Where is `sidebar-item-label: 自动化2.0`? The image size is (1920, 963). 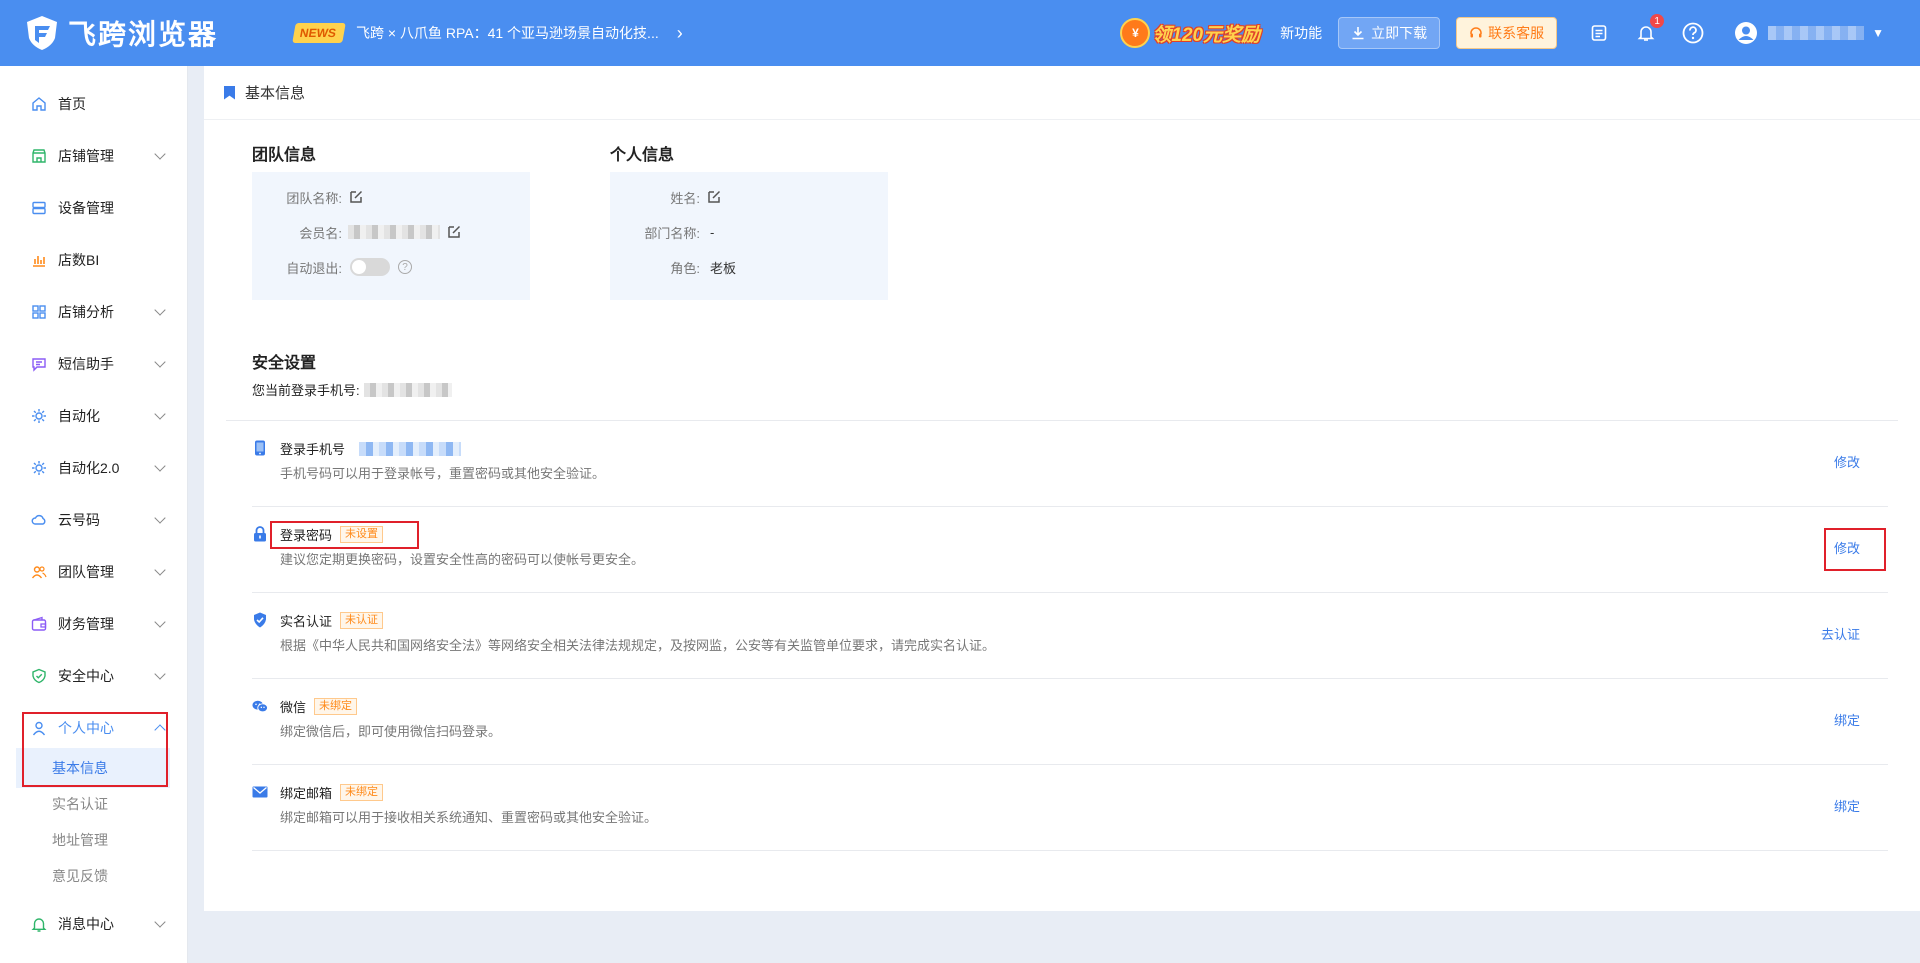 sidebar-item-label: 自动化2.0 is located at coordinates (89, 468).